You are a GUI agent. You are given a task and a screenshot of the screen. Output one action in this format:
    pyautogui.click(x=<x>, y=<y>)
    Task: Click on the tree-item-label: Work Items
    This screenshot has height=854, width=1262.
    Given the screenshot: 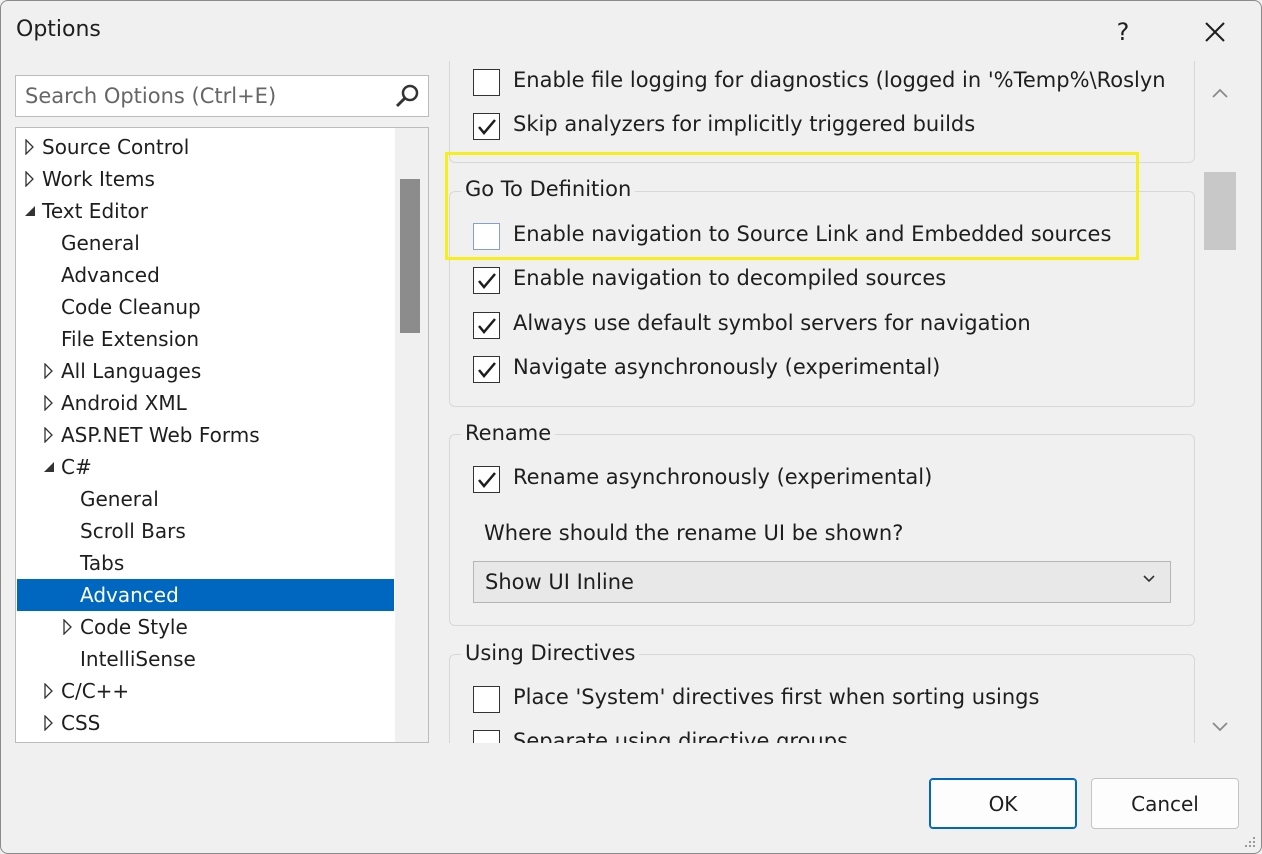 What is the action you would take?
    pyautogui.click(x=98, y=179)
    